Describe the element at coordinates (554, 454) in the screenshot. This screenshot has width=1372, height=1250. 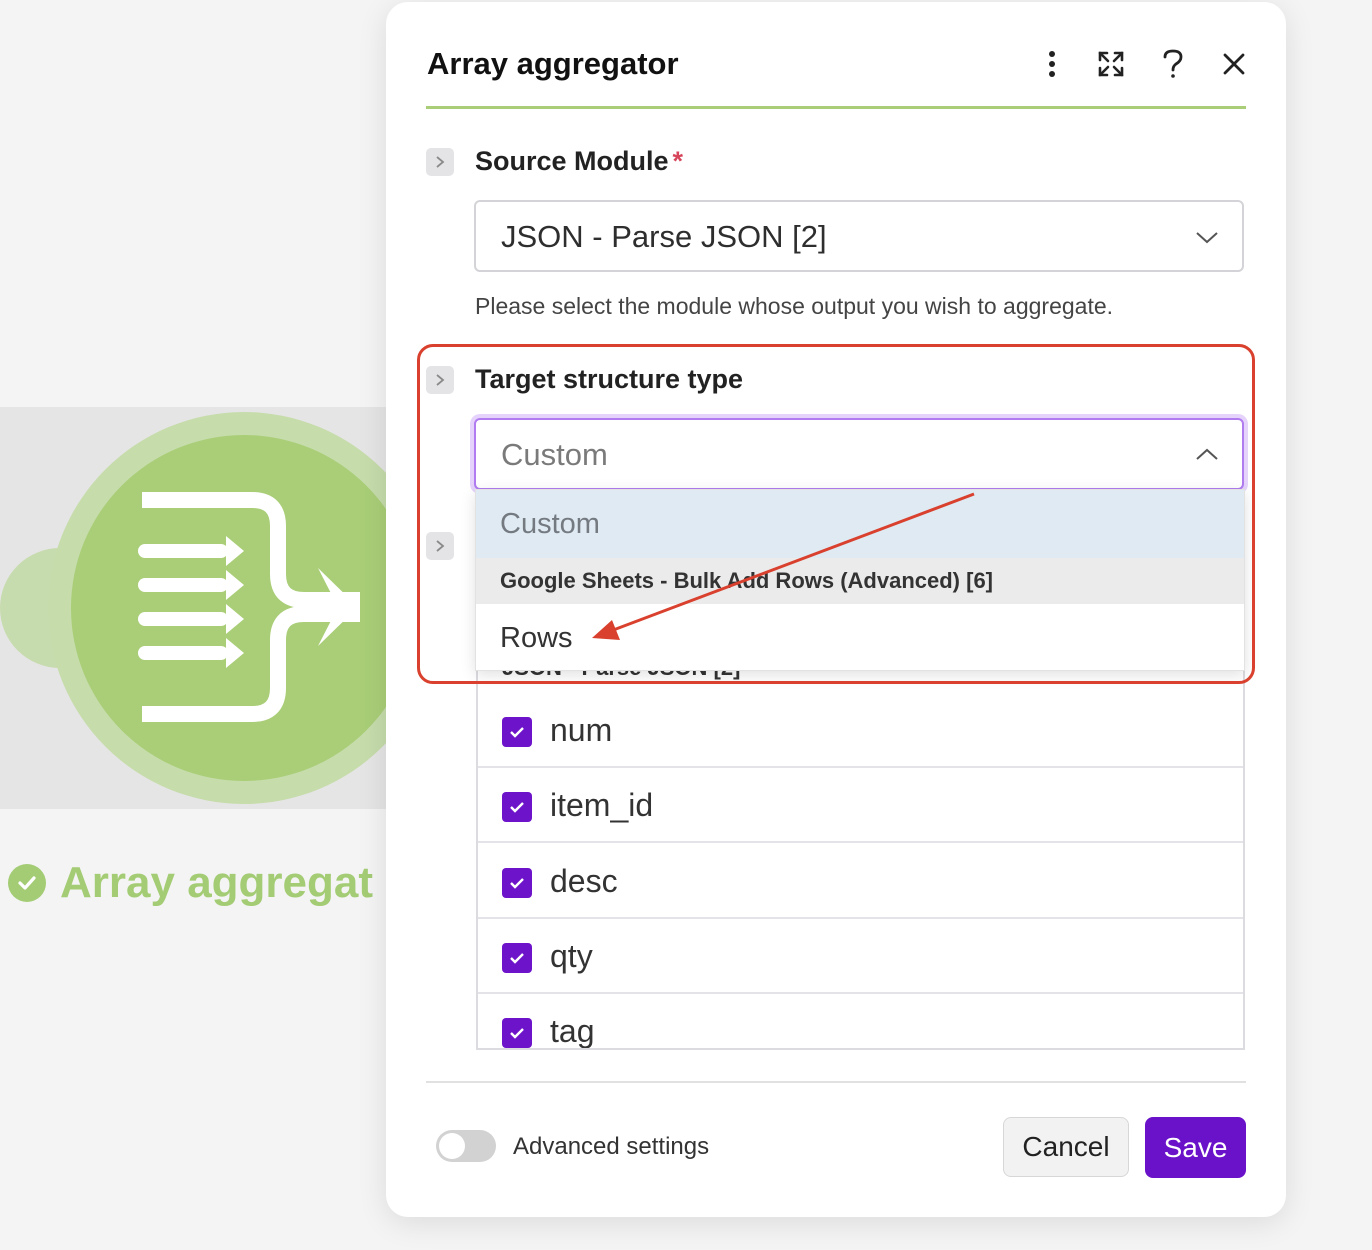
I see `target-structure-value: Custom` at that location.